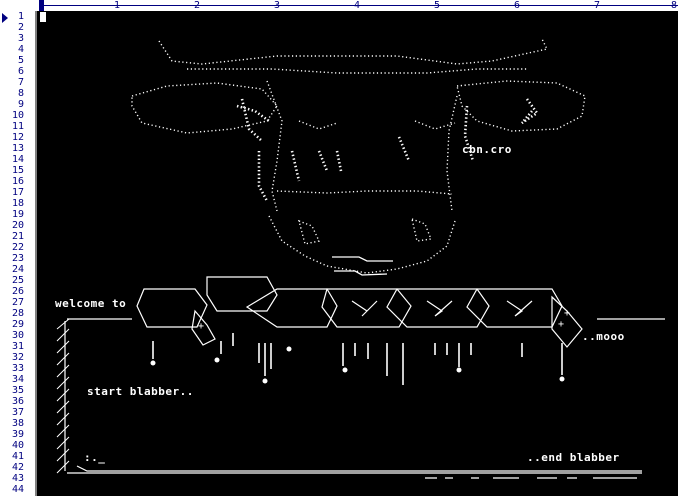  I want to click on line-number: 8, so click(20, 93).